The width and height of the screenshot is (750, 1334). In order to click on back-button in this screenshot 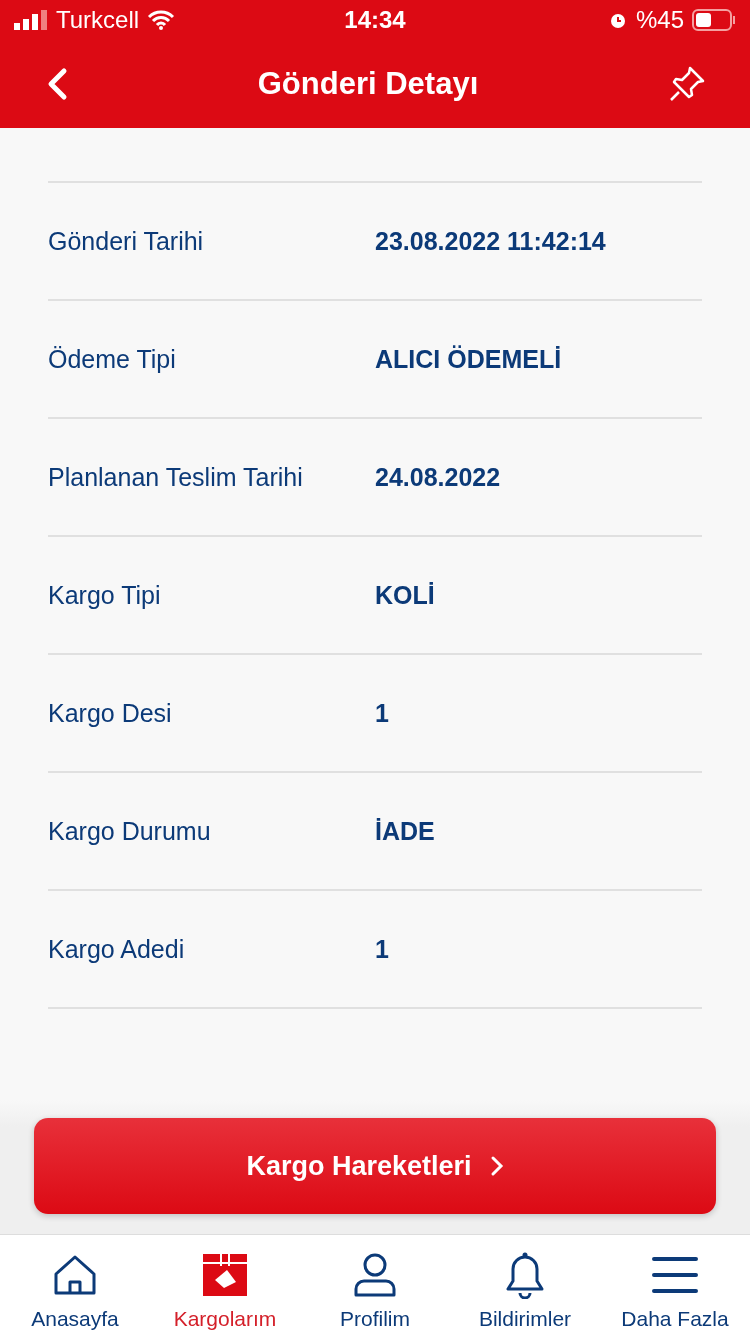, I will do `click(57, 84)`.